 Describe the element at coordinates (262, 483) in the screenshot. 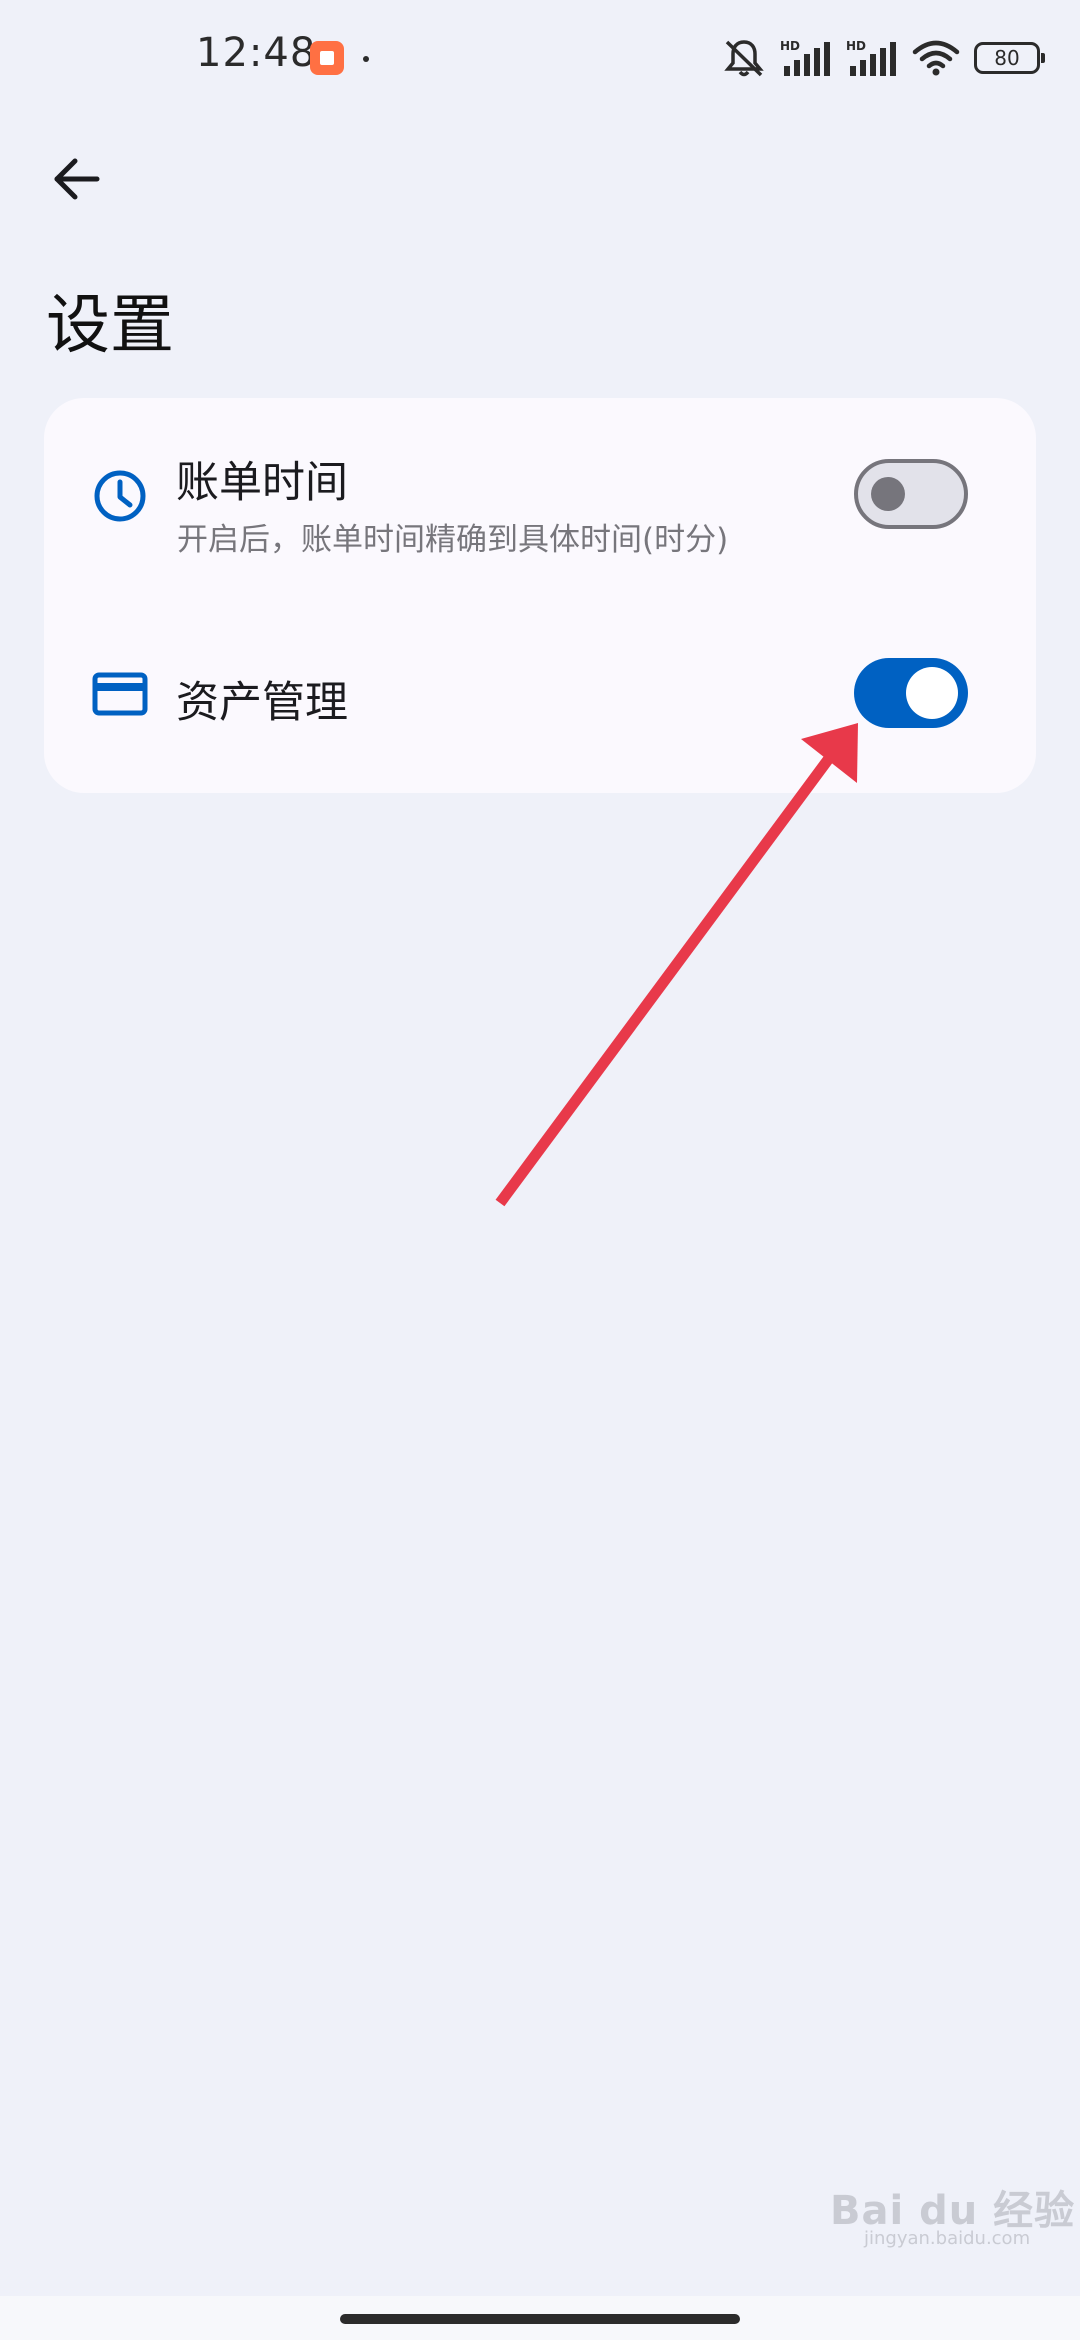

I see `setting-title: 账单时间` at that location.